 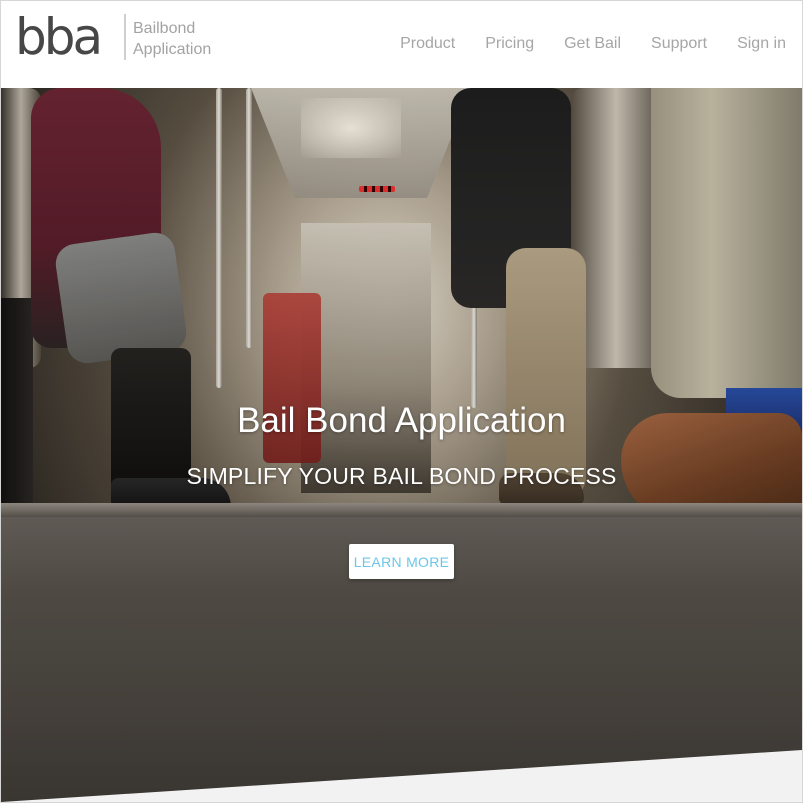 What do you see at coordinates (401, 420) in the screenshot?
I see `hero-title: Bail Bond Application` at bounding box center [401, 420].